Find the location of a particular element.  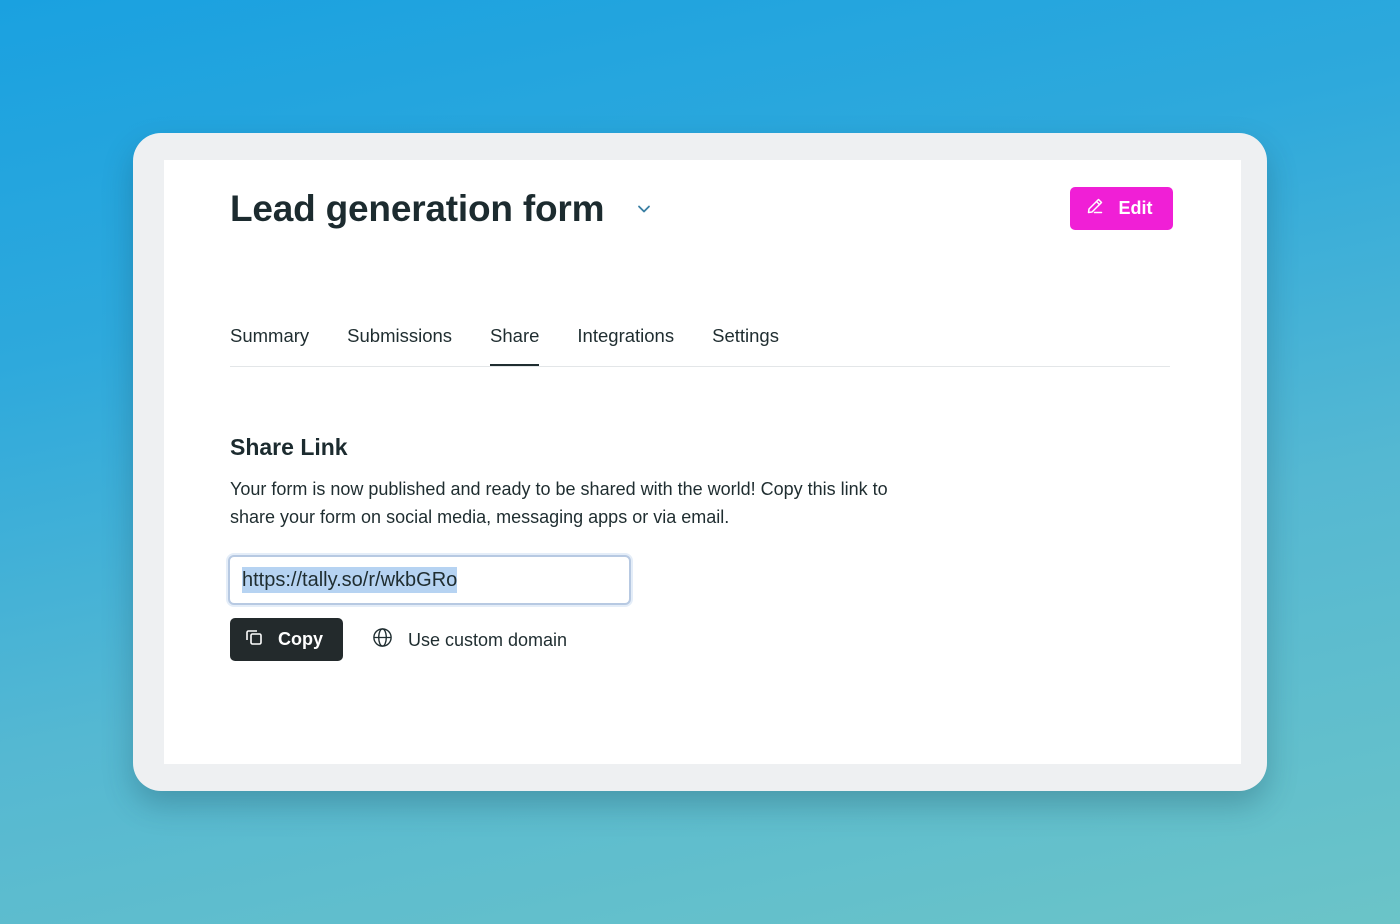

edit-button-label: Edit is located at coordinates (1135, 208).